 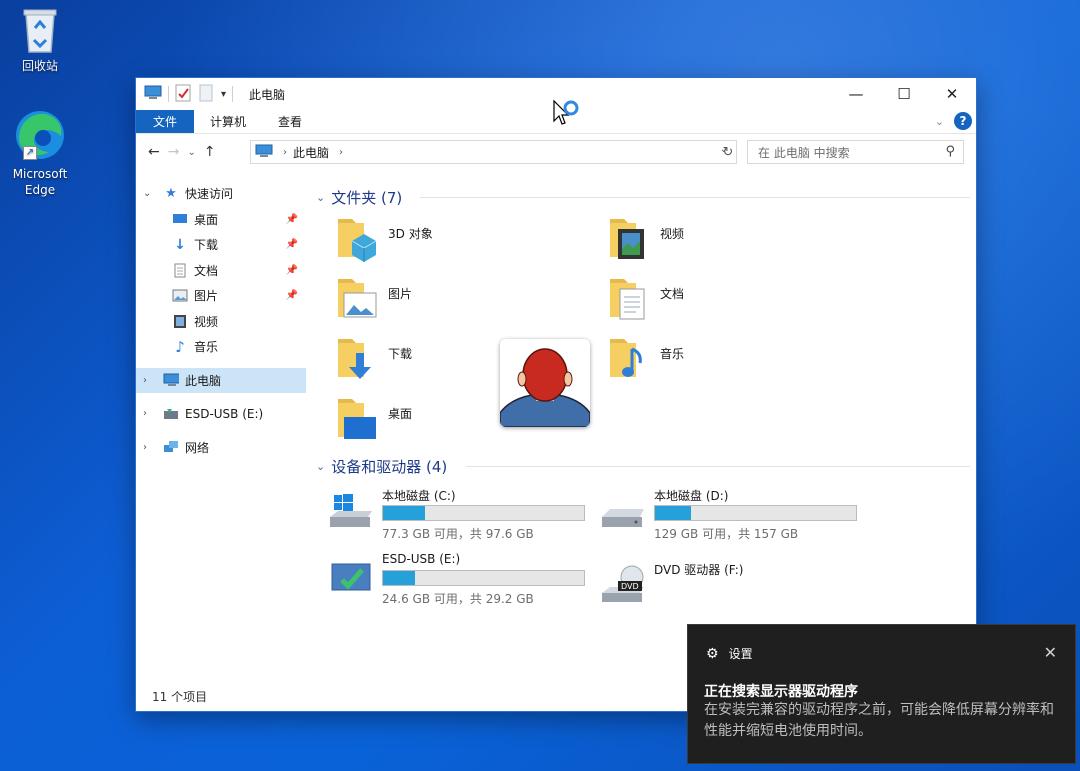 What do you see at coordinates (856, 94) in the screenshot?
I see `minimize-button: —` at bounding box center [856, 94].